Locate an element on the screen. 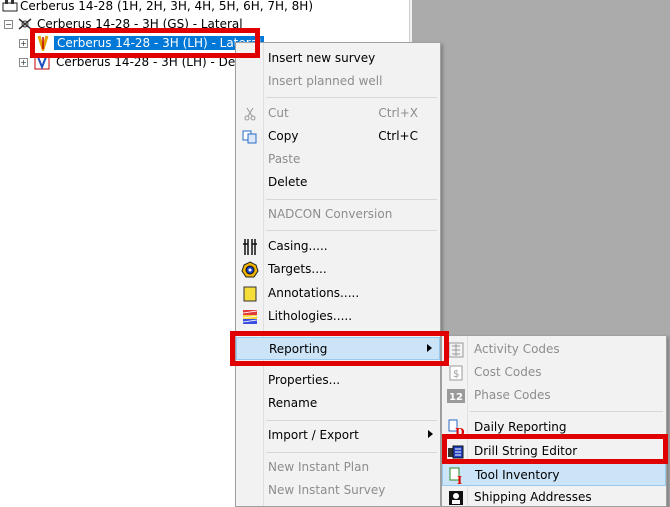 Image resolution: width=670 pixels, height=507 pixels. menu-insert-new-survey: Insert new survey is located at coordinates (338, 58).